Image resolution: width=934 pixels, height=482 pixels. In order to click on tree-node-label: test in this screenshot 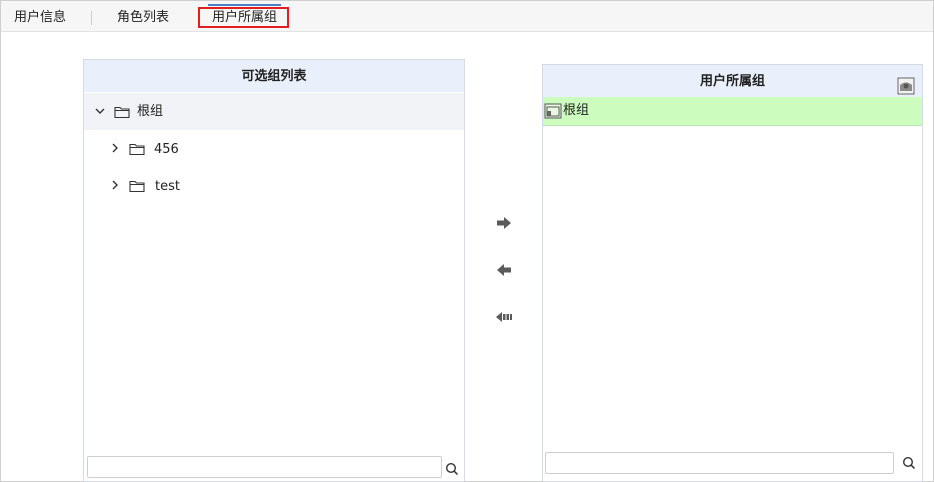, I will do `click(167, 186)`.